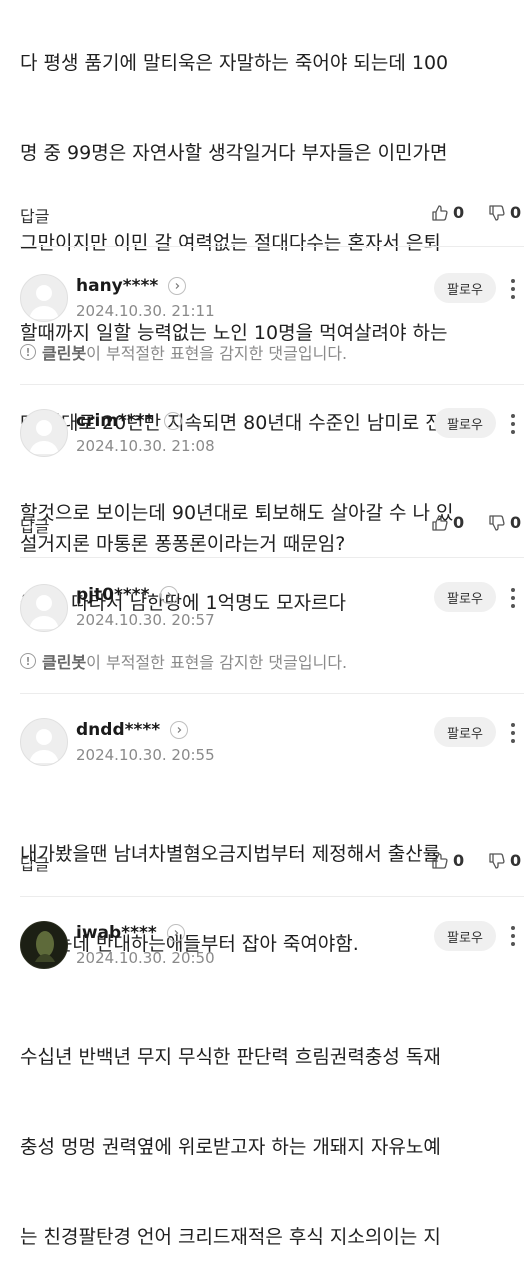 The height and width of the screenshot is (1282, 524). Describe the element at coordinates (145, 311) in the screenshot. I see `timestamp: 2024.10.30. 21:11` at that location.